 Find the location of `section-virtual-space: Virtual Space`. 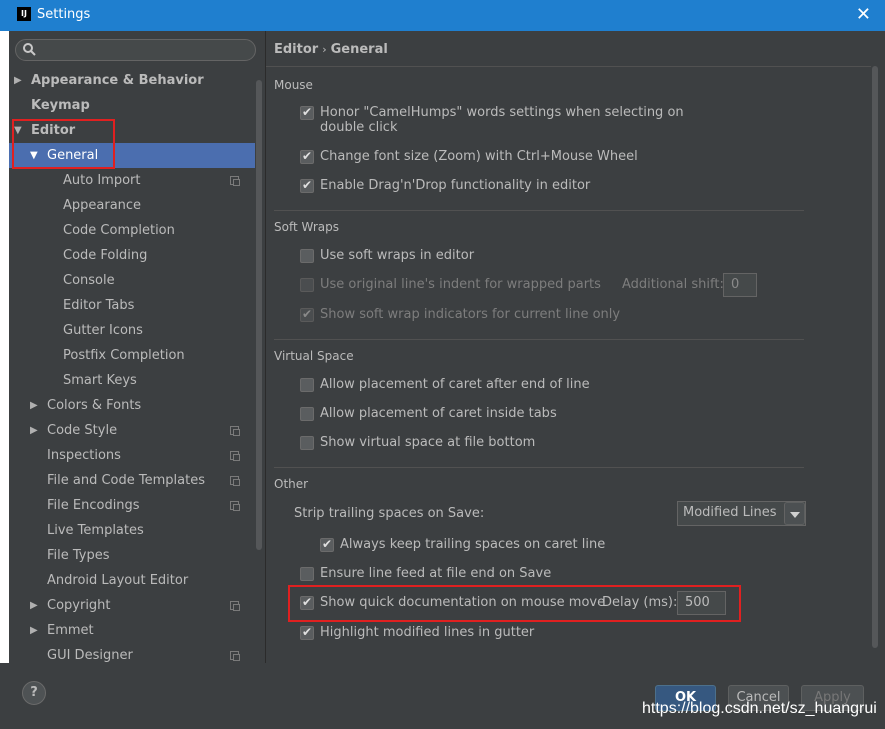

section-virtual-space: Virtual Space is located at coordinates (314, 356).